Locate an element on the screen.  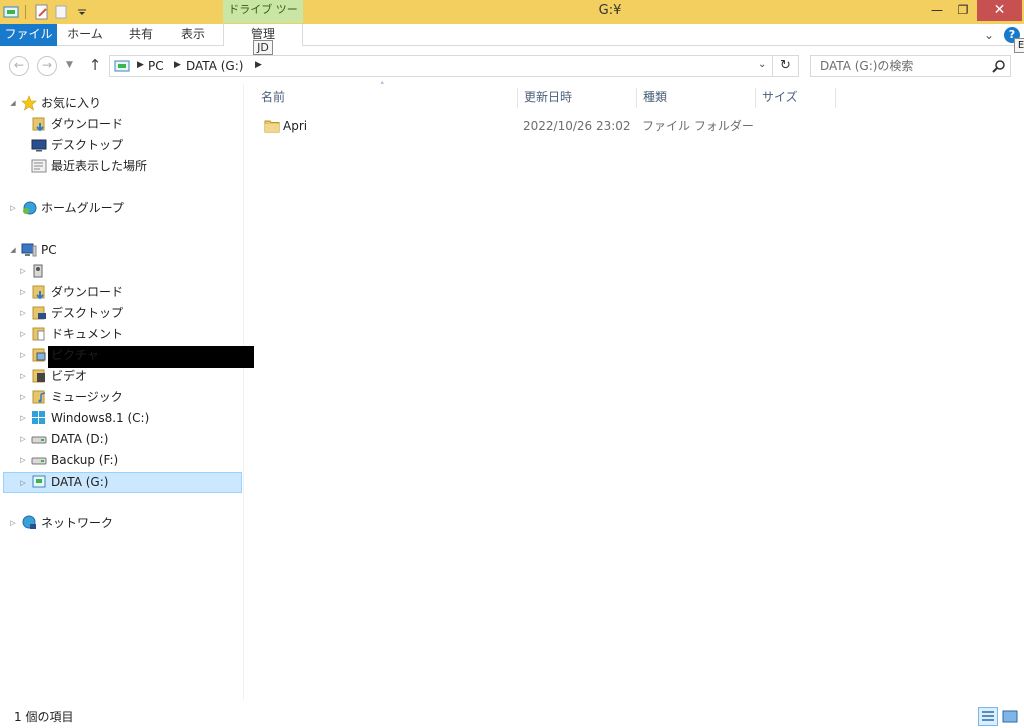
table-row: Apri 2022/10/26 23:02 ファイル フォルダー is located at coordinates (545, 126).